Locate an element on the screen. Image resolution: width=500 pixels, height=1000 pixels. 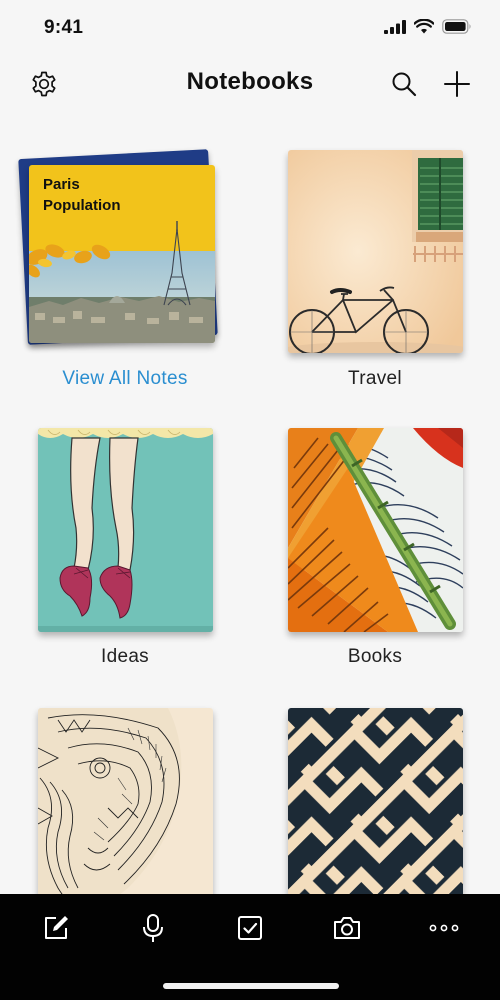
notebook-elephant is located at coordinates (125, 782).